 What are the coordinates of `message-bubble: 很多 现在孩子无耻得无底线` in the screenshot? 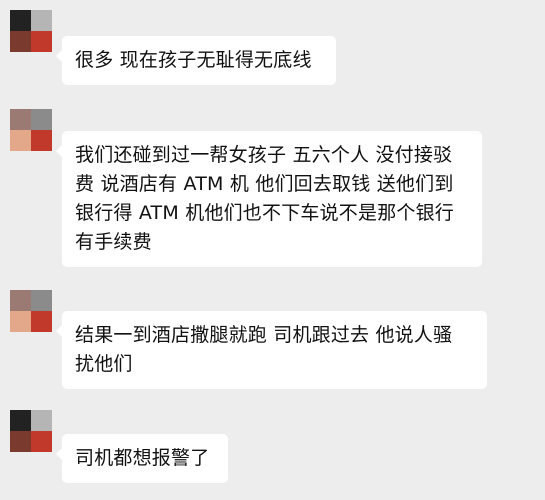 It's located at (196, 60).